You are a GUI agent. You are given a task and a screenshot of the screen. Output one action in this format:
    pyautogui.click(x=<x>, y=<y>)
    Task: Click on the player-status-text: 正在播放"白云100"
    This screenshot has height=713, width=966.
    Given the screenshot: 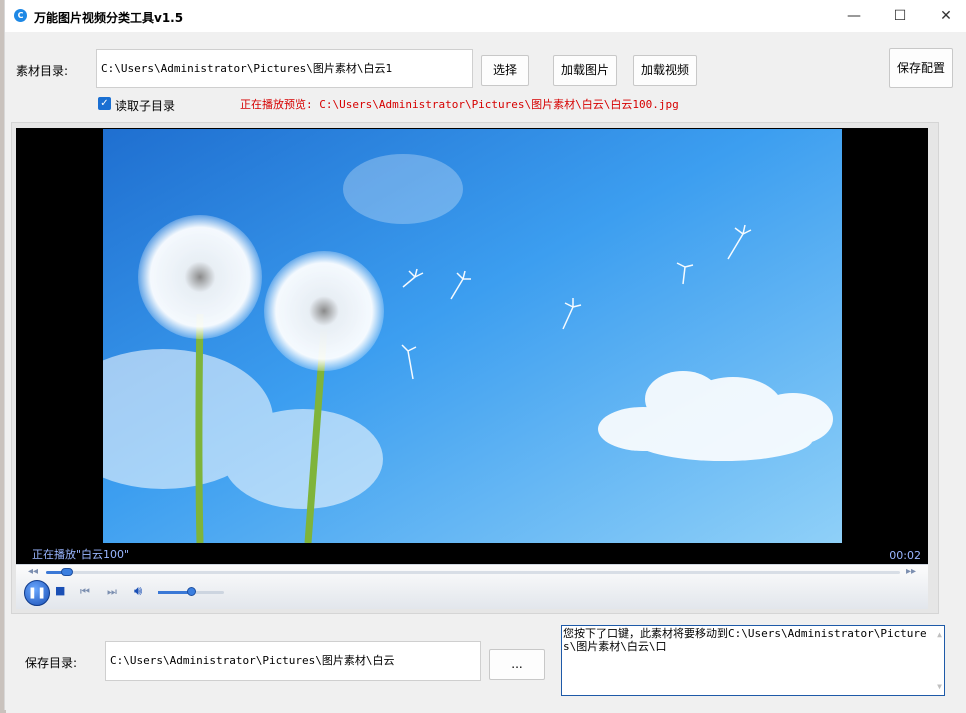 What is the action you would take?
    pyautogui.click(x=81, y=554)
    